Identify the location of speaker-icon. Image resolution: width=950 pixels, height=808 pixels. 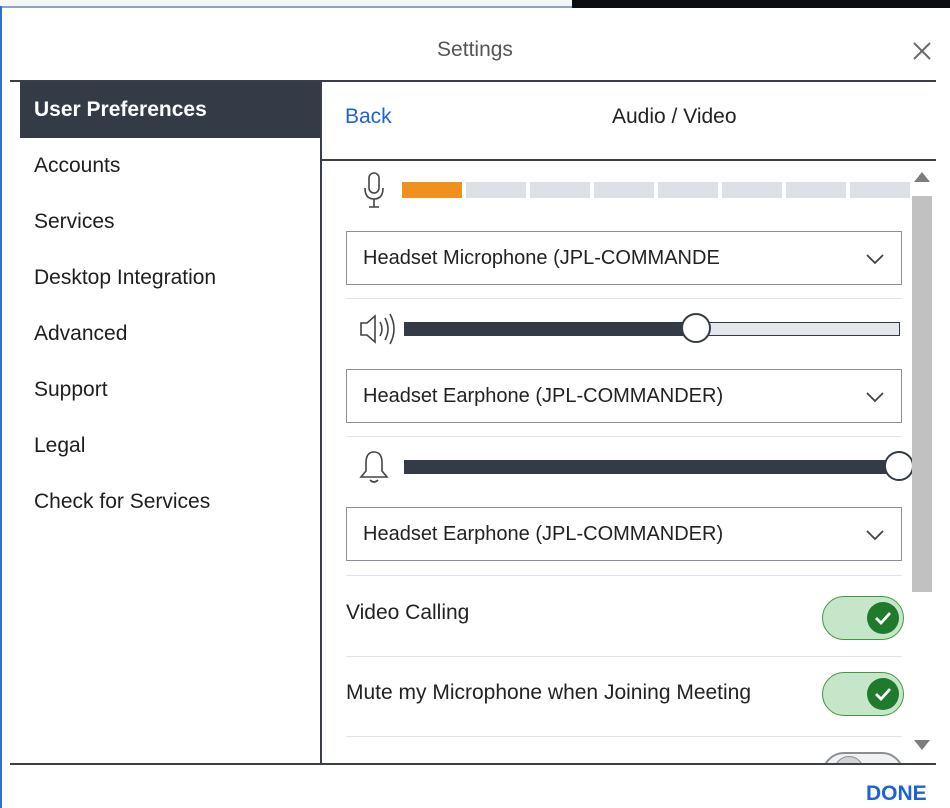
(377, 329).